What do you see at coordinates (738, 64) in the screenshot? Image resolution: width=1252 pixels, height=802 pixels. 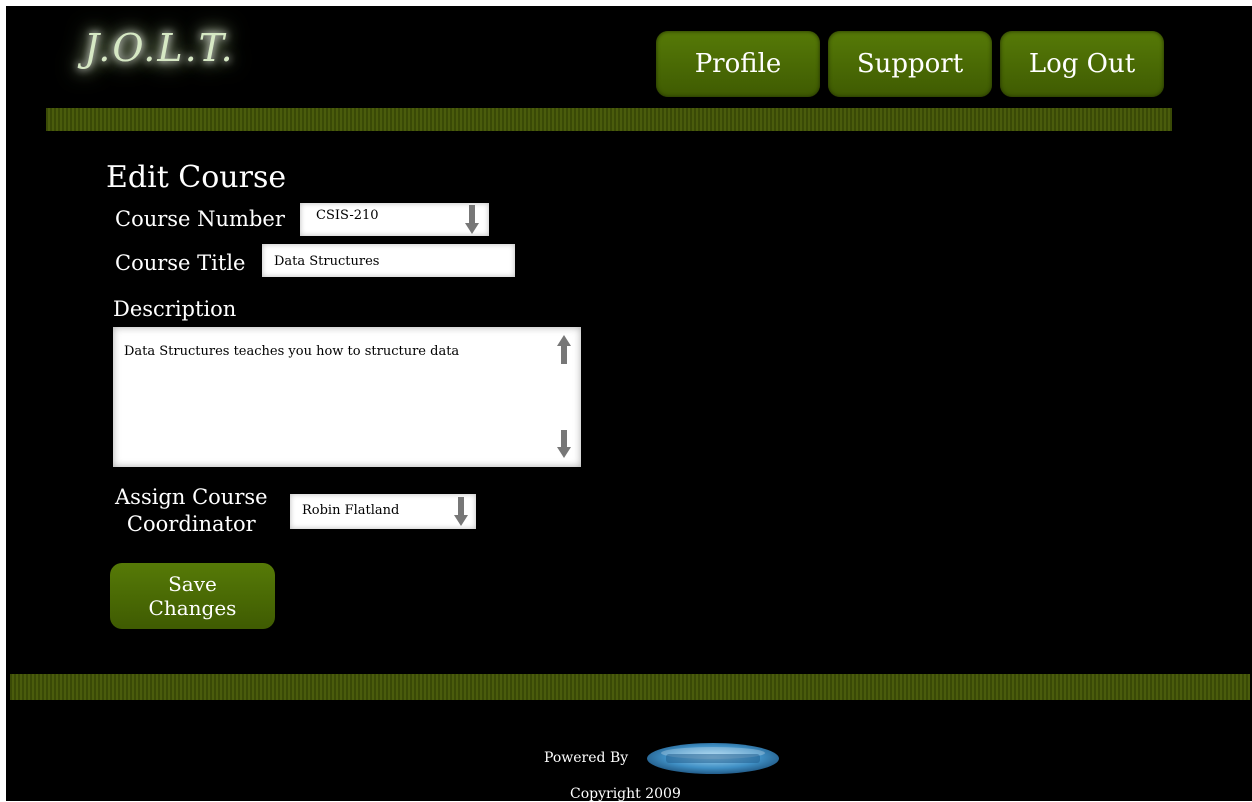 I see `profile-button: Profile` at bounding box center [738, 64].